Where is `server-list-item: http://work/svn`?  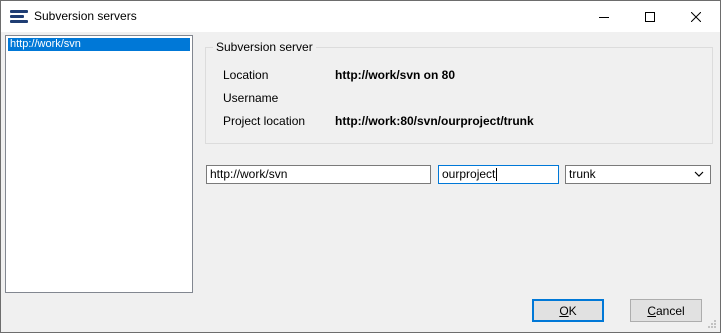 server-list-item: http://work/svn is located at coordinates (99, 44).